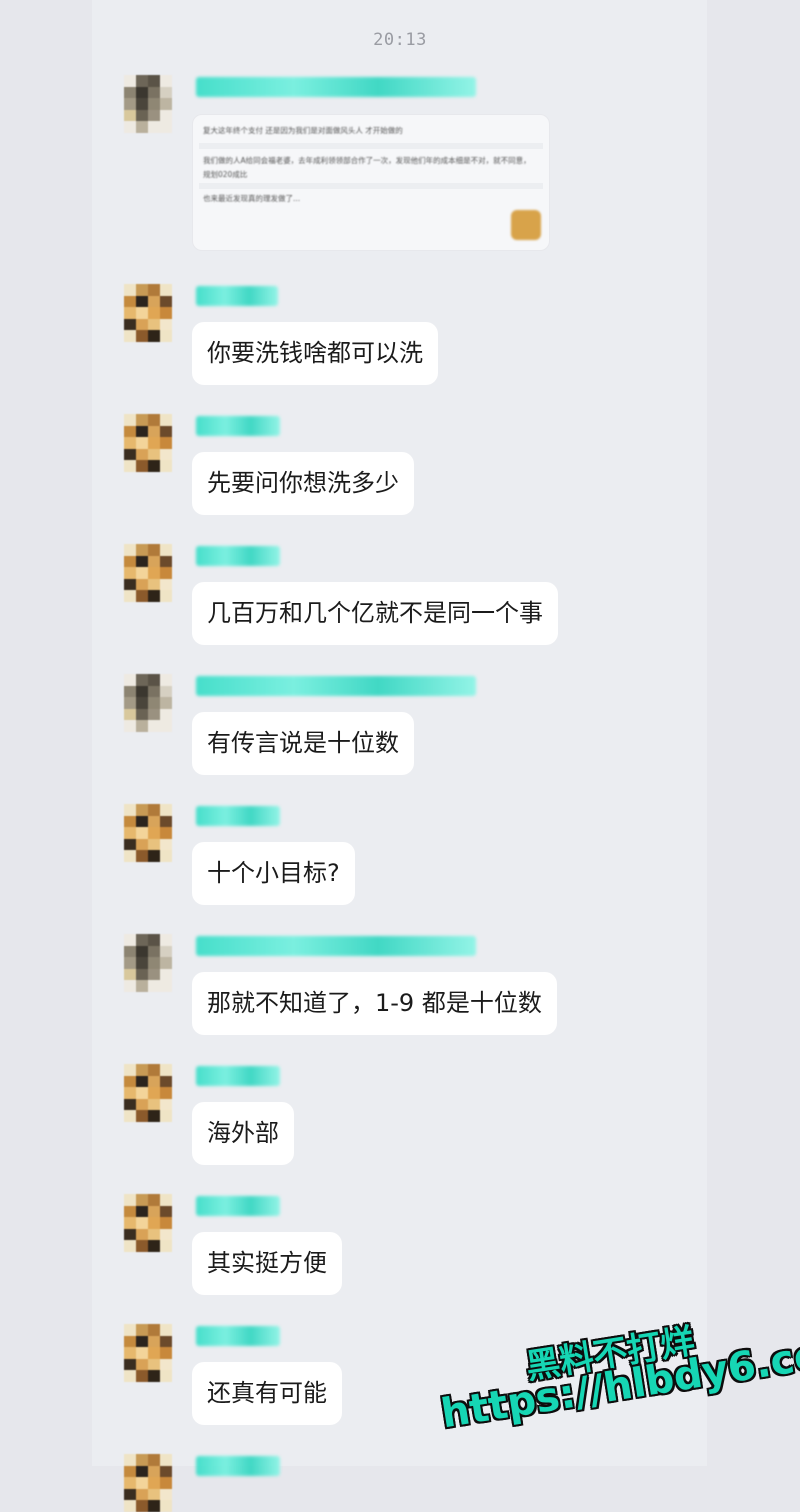 The image size is (800, 1512). I want to click on message-bubble: 十个小目标?, so click(273, 873).